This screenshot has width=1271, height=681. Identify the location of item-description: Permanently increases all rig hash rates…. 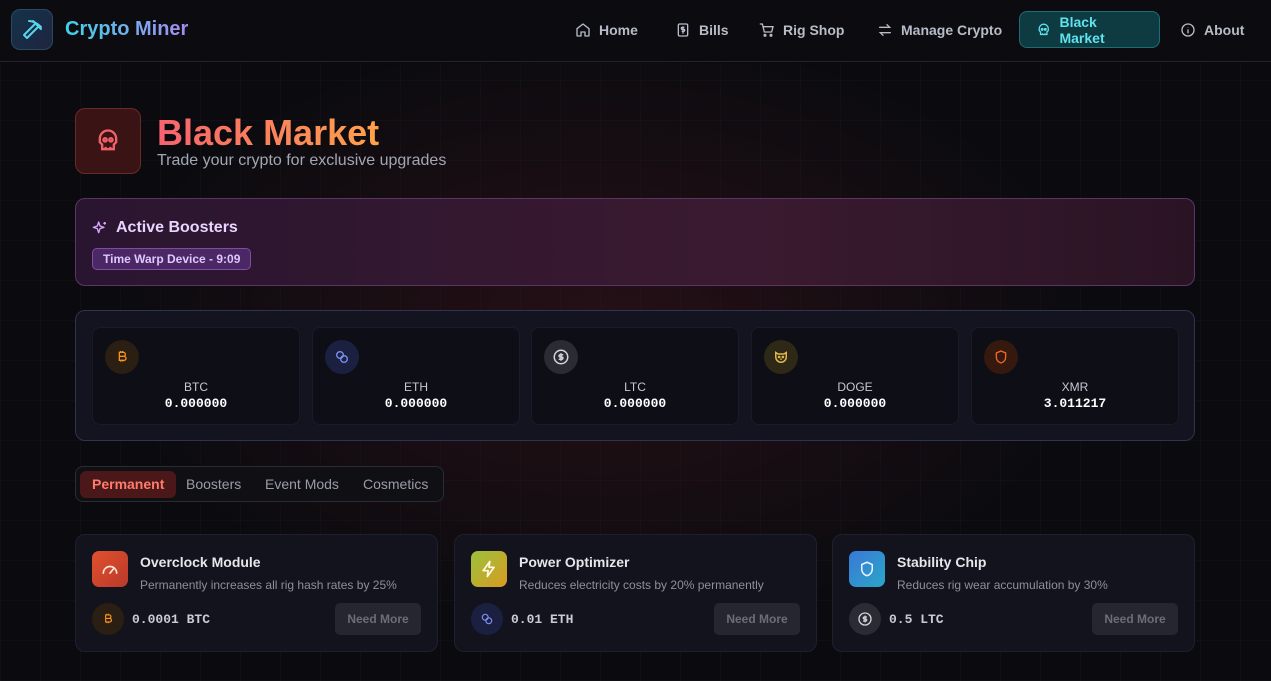
(268, 585).